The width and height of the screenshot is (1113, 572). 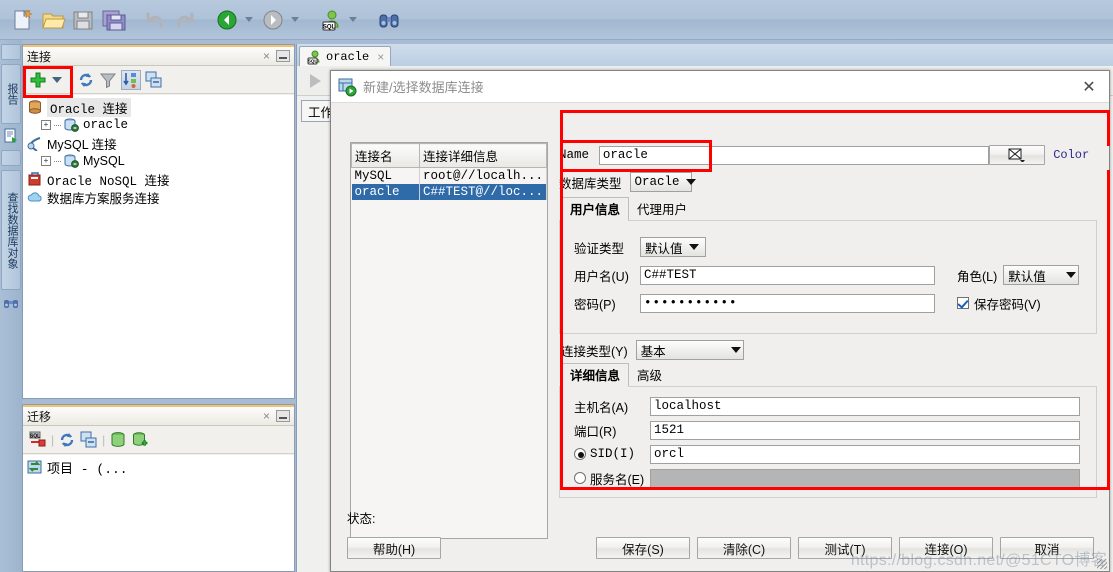 What do you see at coordinates (865, 406) in the screenshot?
I see `hostname-input` at bounding box center [865, 406].